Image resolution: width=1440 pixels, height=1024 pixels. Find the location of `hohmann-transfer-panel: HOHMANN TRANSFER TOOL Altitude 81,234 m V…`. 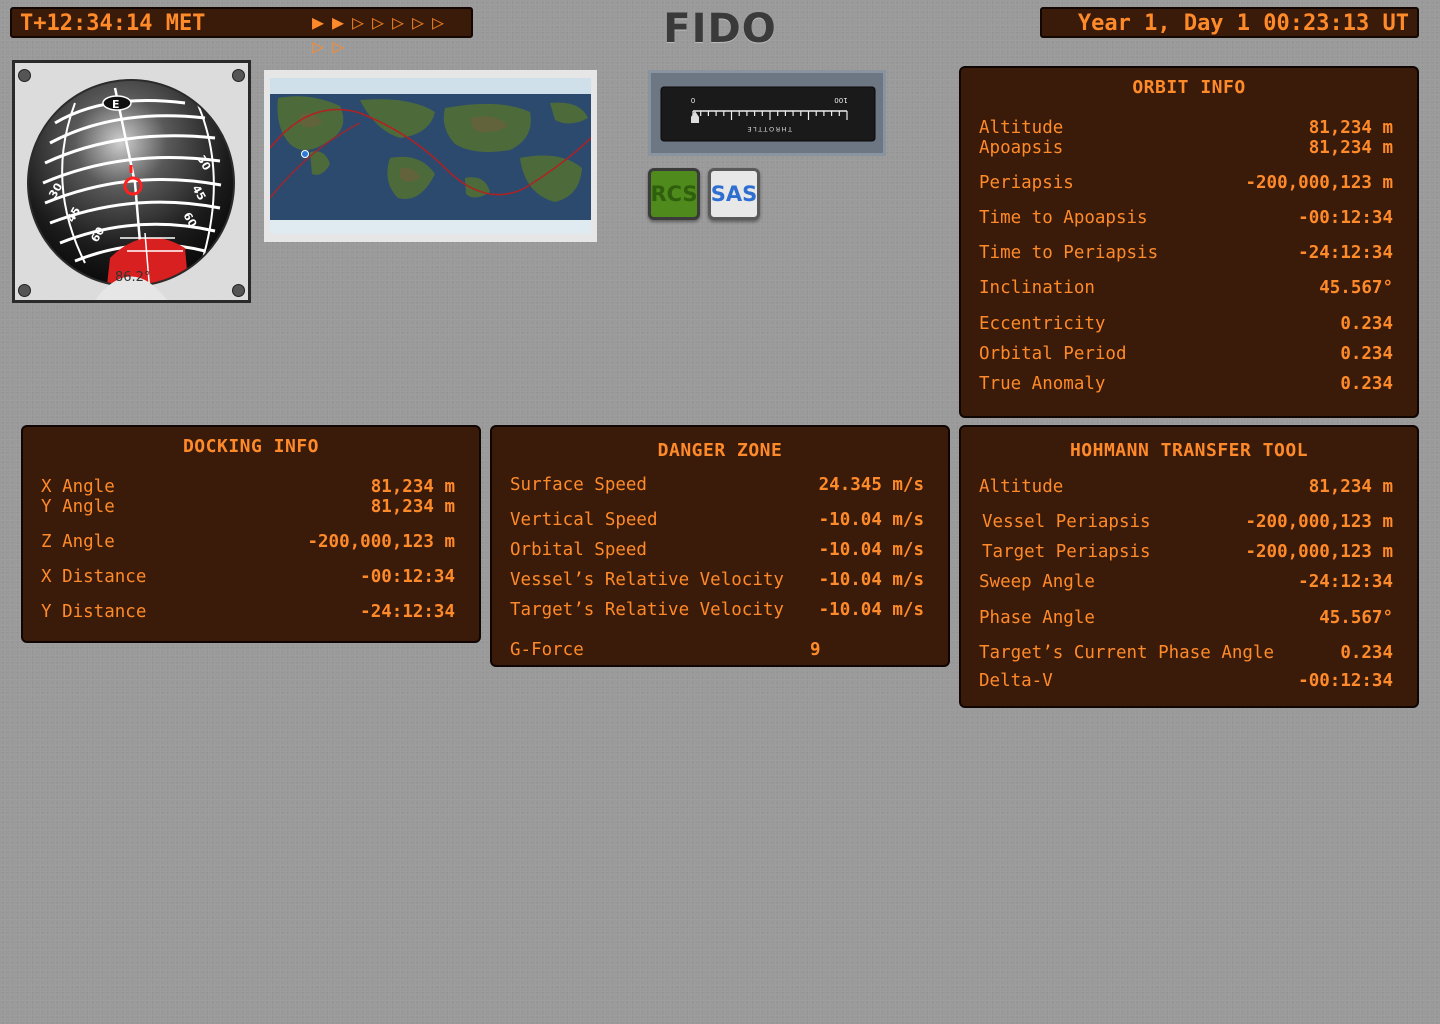

hohmann-transfer-panel: HOHMANN TRANSFER TOOL Altitude 81,234 m V… is located at coordinates (1189, 566).